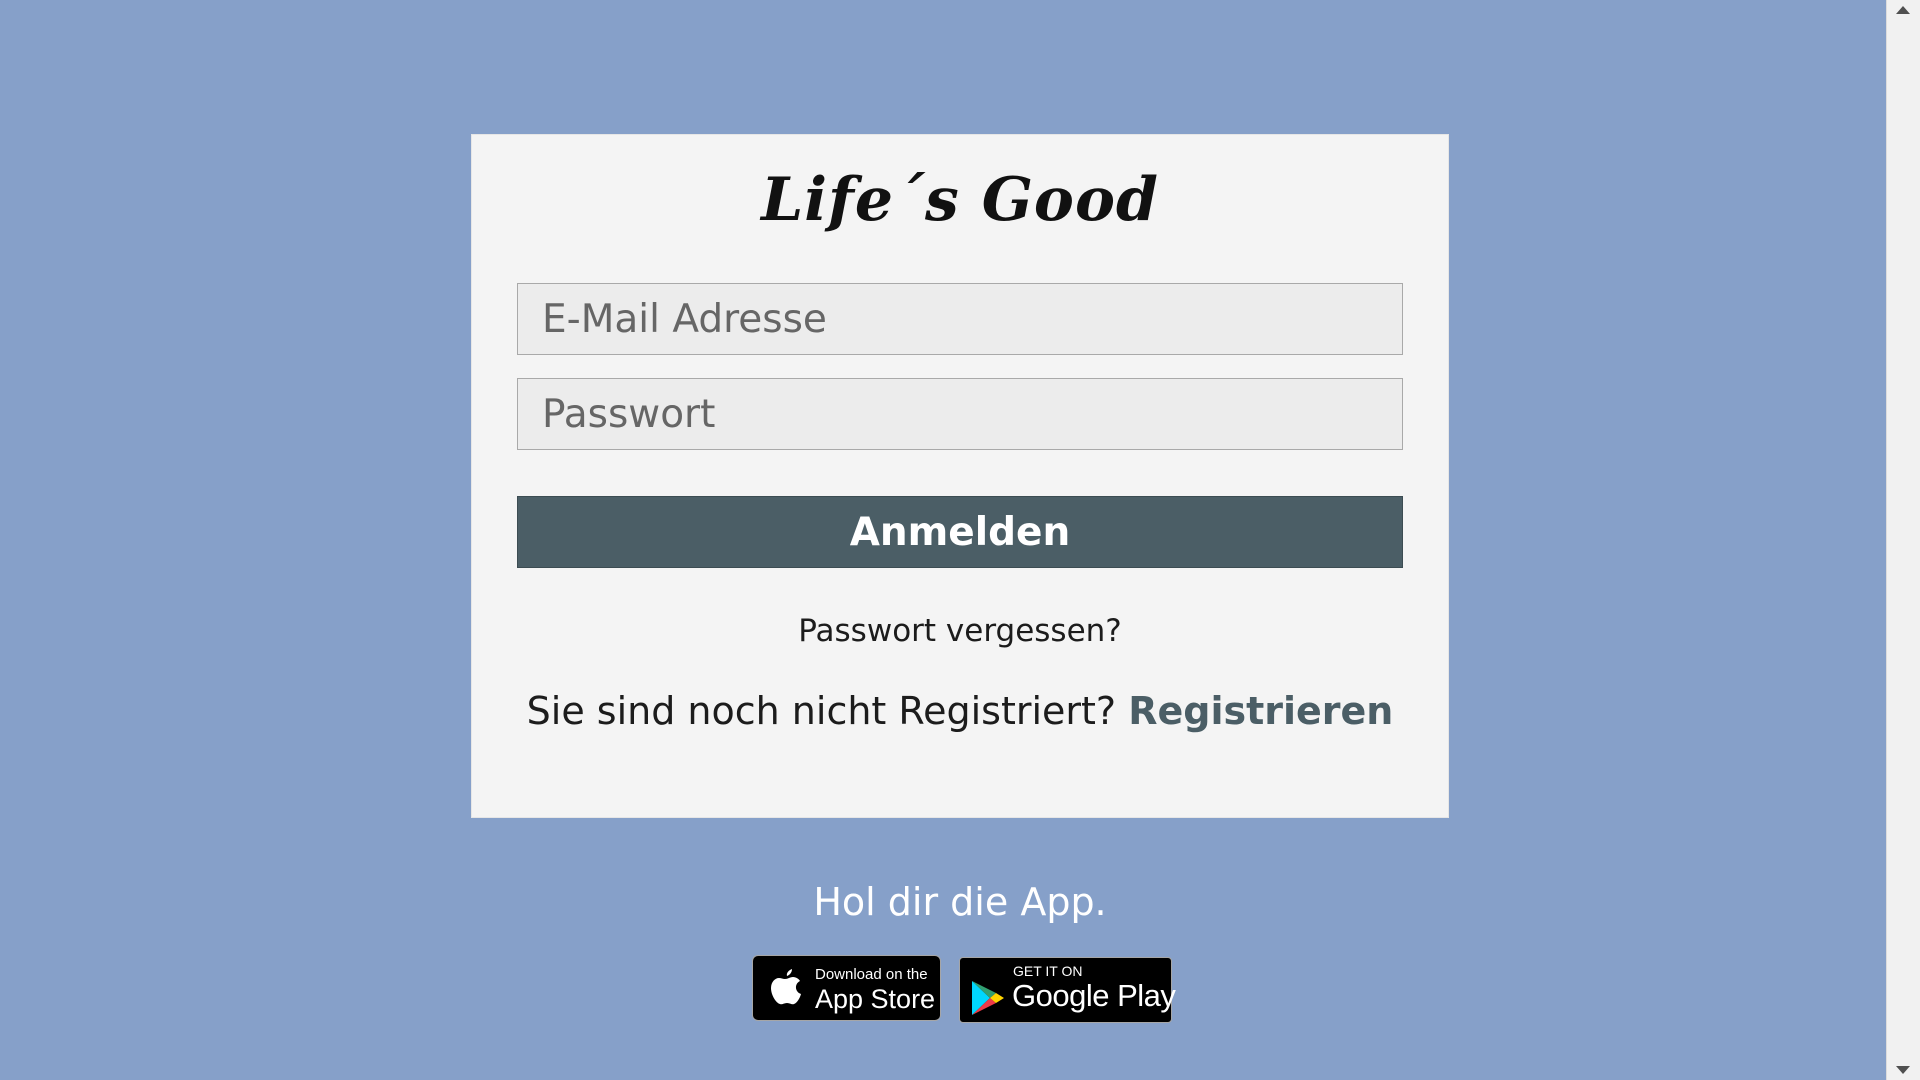  What do you see at coordinates (875, 999) in the screenshot?
I see `app-store-big-text: App Store` at bounding box center [875, 999].